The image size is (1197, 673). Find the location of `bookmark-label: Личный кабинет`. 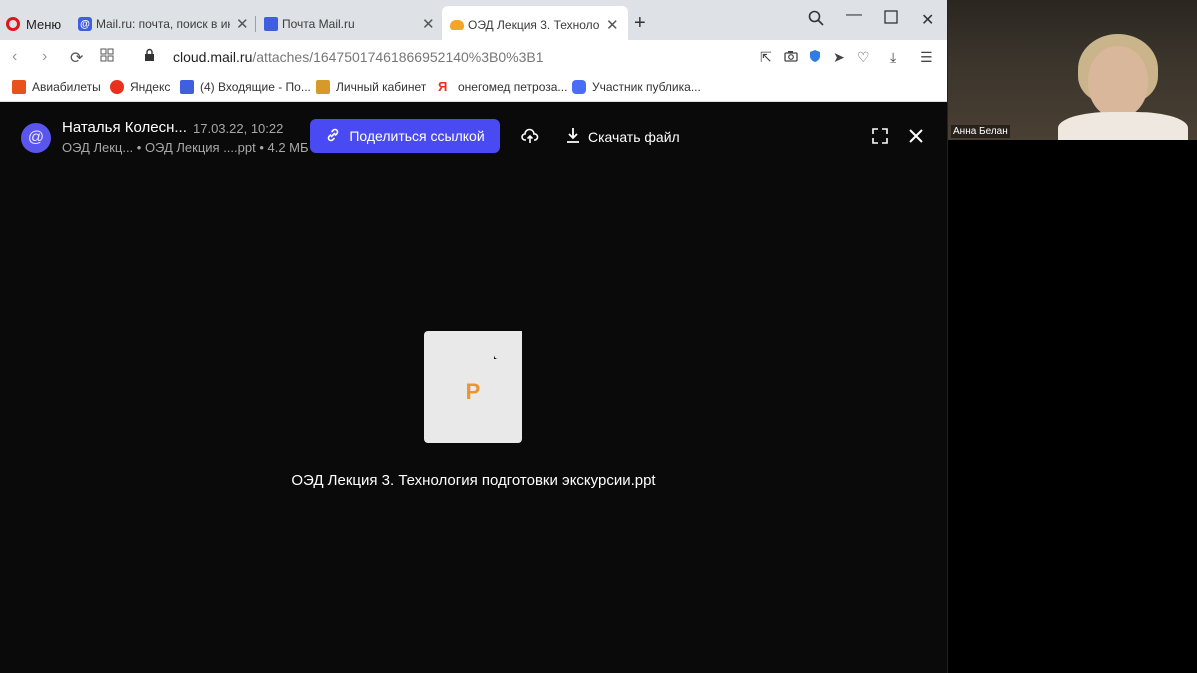

bookmark-label: Личный кабинет is located at coordinates (381, 87).